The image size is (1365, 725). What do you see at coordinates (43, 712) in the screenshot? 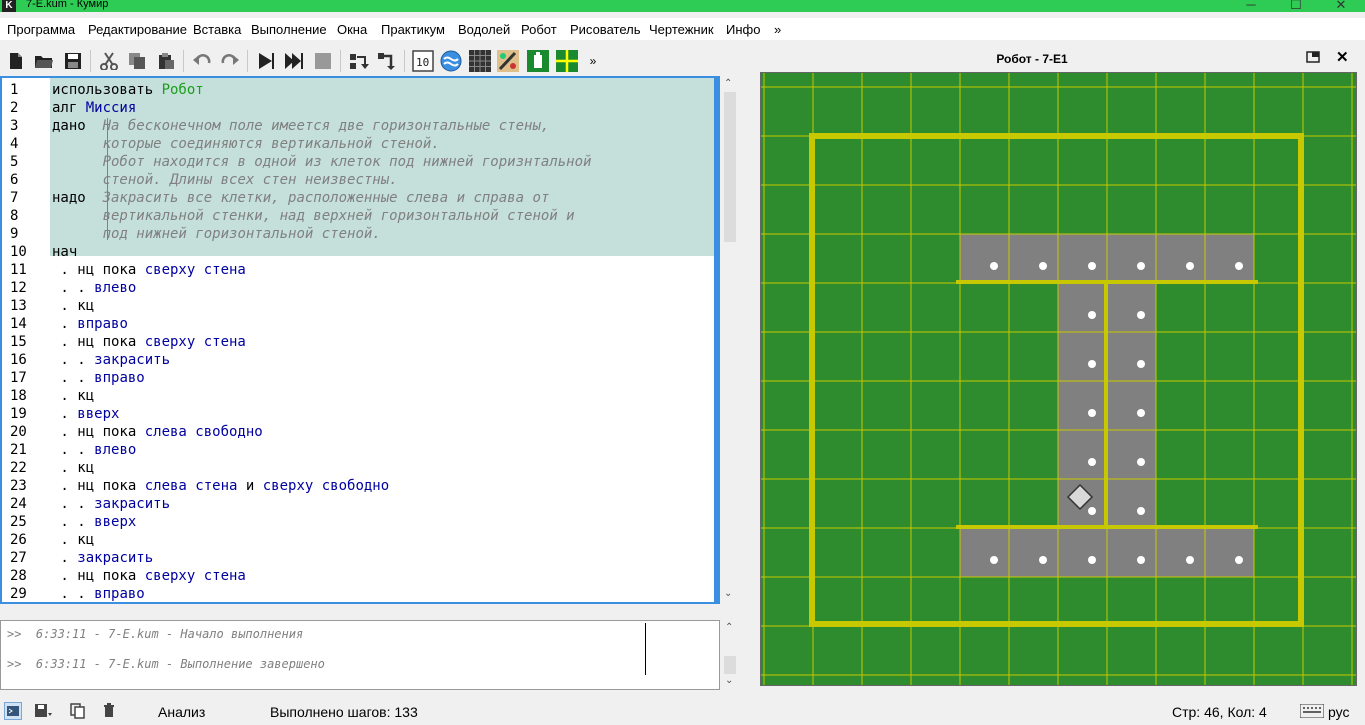
I see `save-output-icon` at bounding box center [43, 712].